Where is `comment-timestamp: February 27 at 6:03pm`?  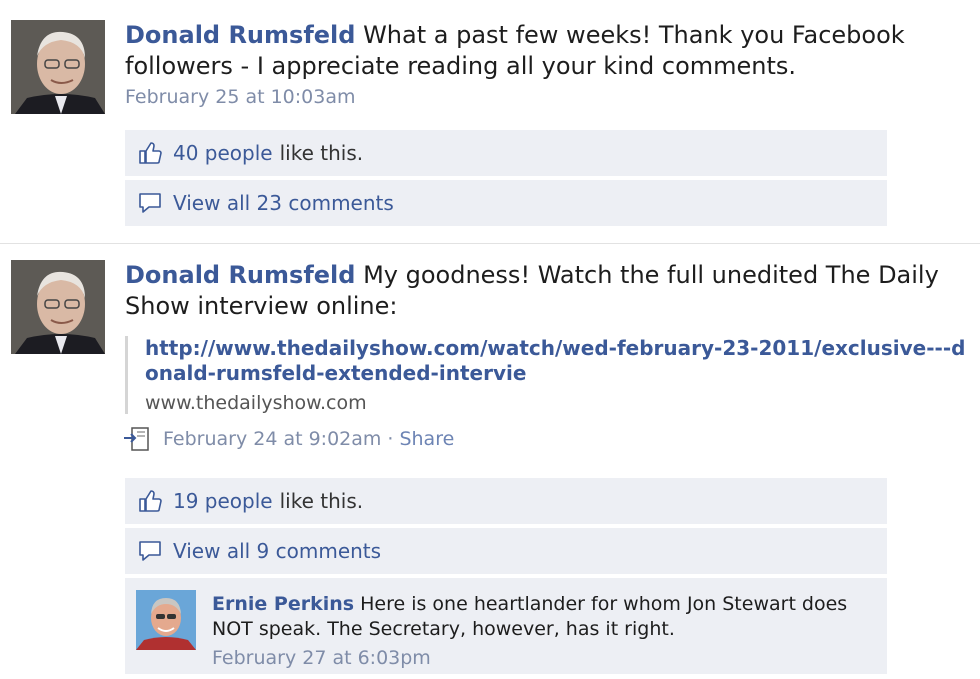
comment-timestamp: February 27 at 6:03pm is located at coordinates (532, 658).